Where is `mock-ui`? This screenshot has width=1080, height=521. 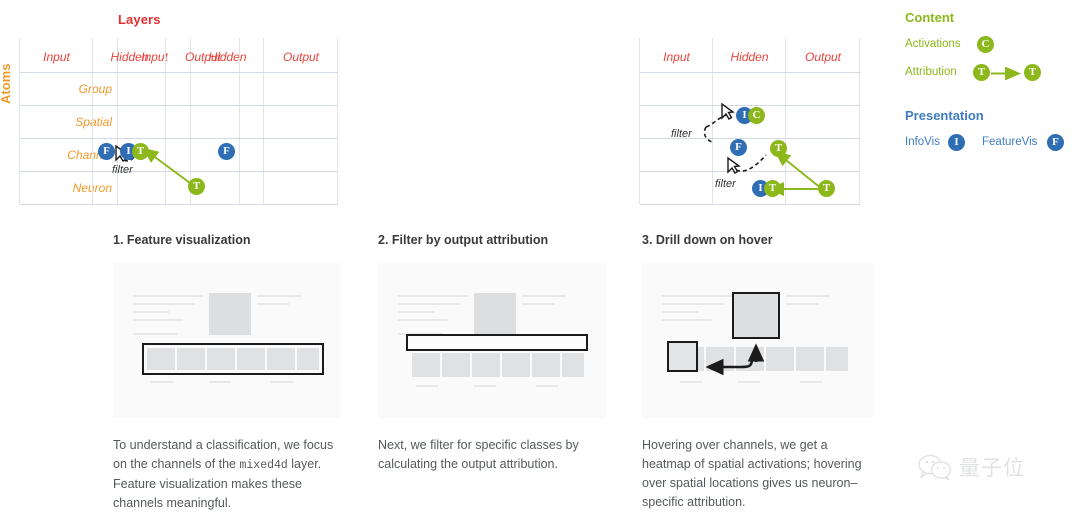
mock-ui is located at coordinates (227, 340).